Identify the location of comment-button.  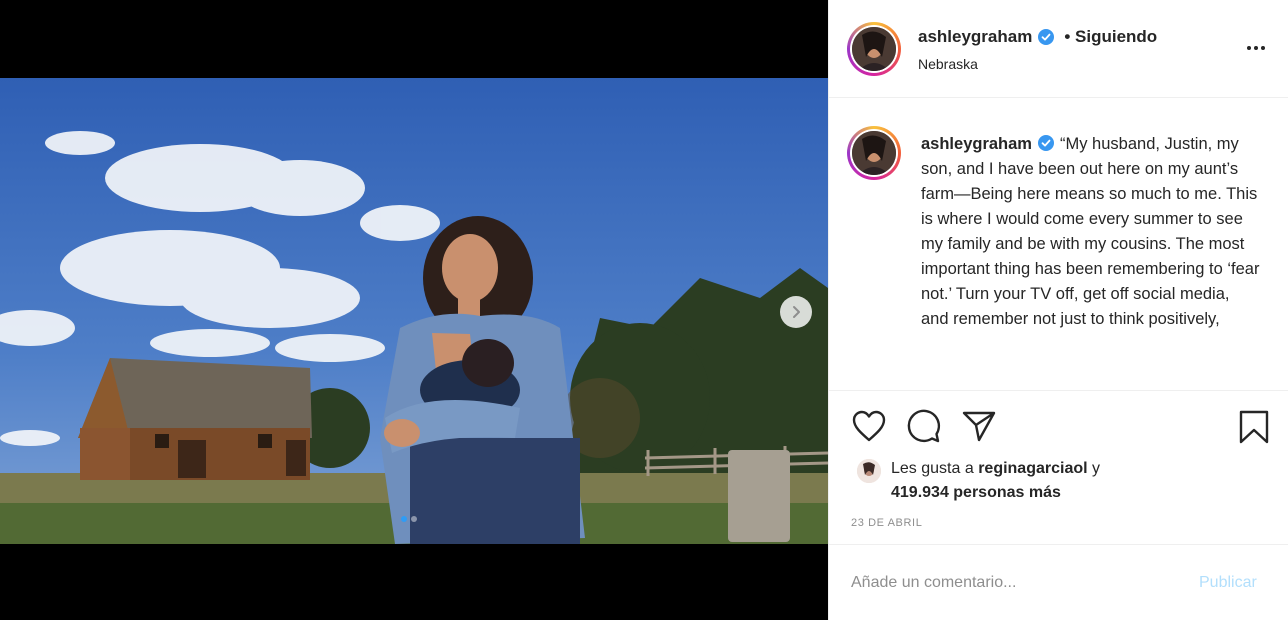
(924, 428).